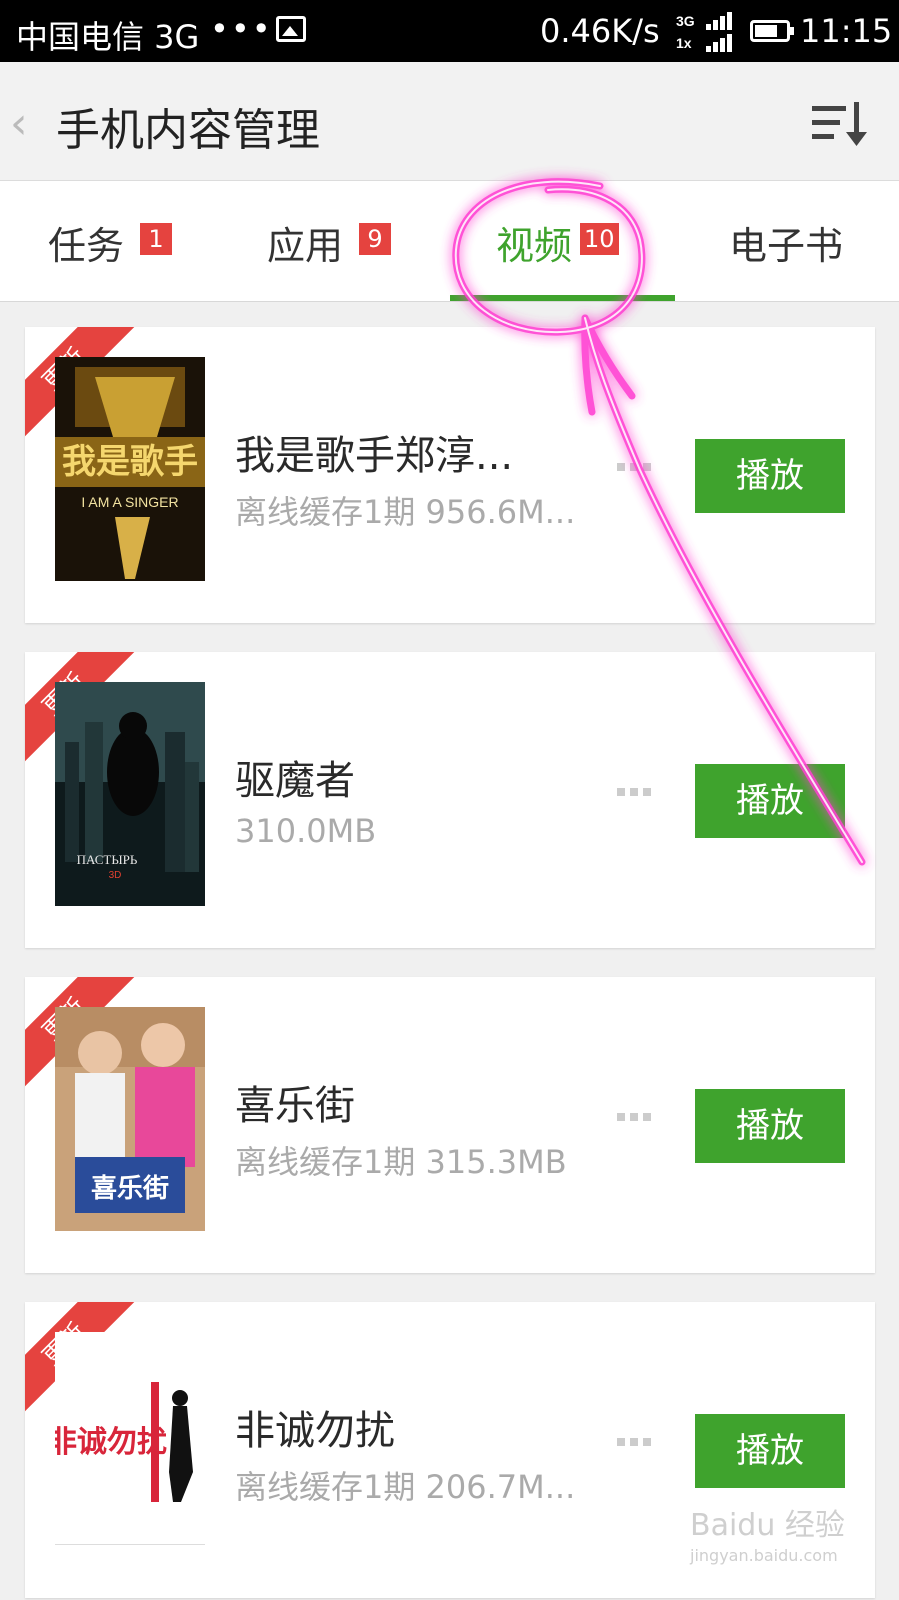 This screenshot has height=1600, width=899. I want to click on tab-label: 视频, so click(534, 246).